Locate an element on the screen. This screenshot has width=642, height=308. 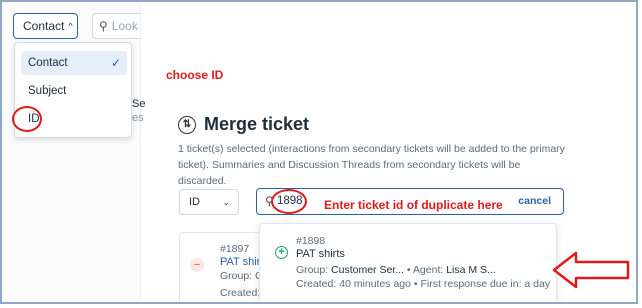
search-by-value: ID is located at coordinates (194, 202).